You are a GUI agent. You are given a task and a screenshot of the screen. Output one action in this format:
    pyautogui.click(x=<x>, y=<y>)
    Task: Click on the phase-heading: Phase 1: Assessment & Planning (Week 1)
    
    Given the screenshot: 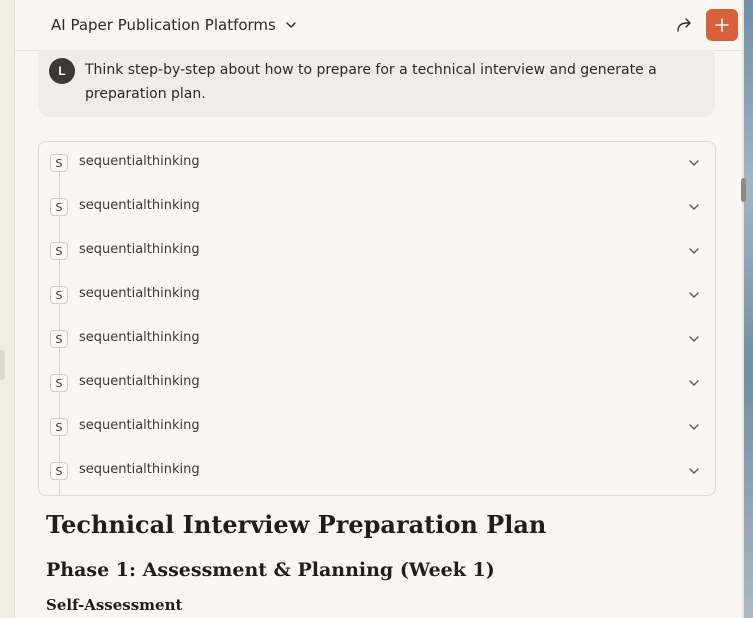 What is the action you would take?
    pyautogui.click(x=270, y=570)
    